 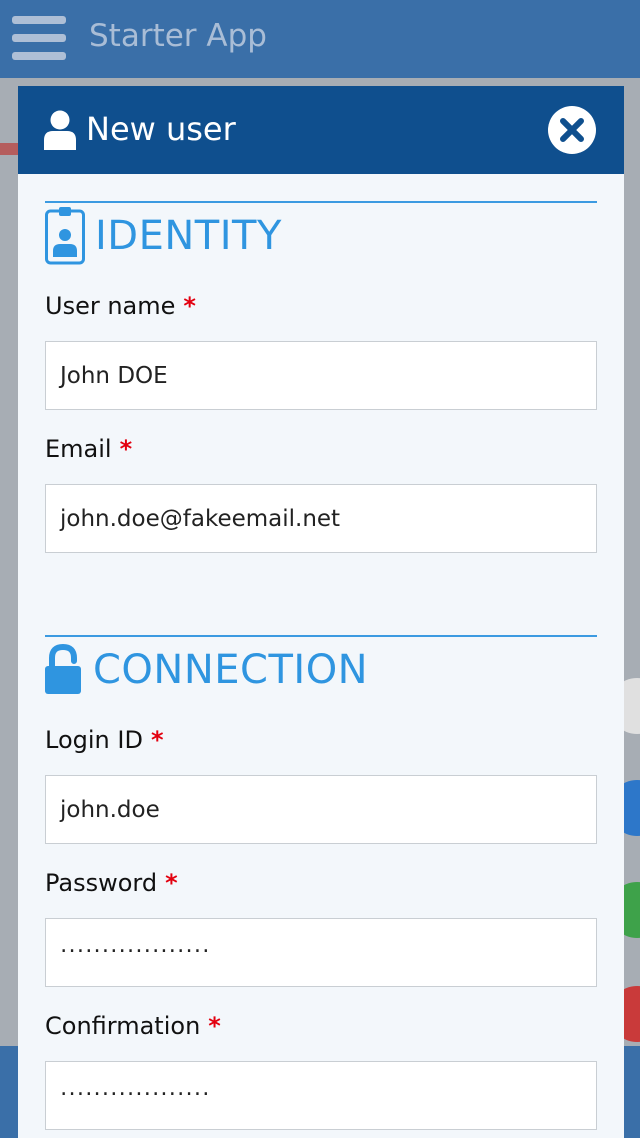 What do you see at coordinates (110, 306) in the screenshot?
I see `username-label-text: User name` at bounding box center [110, 306].